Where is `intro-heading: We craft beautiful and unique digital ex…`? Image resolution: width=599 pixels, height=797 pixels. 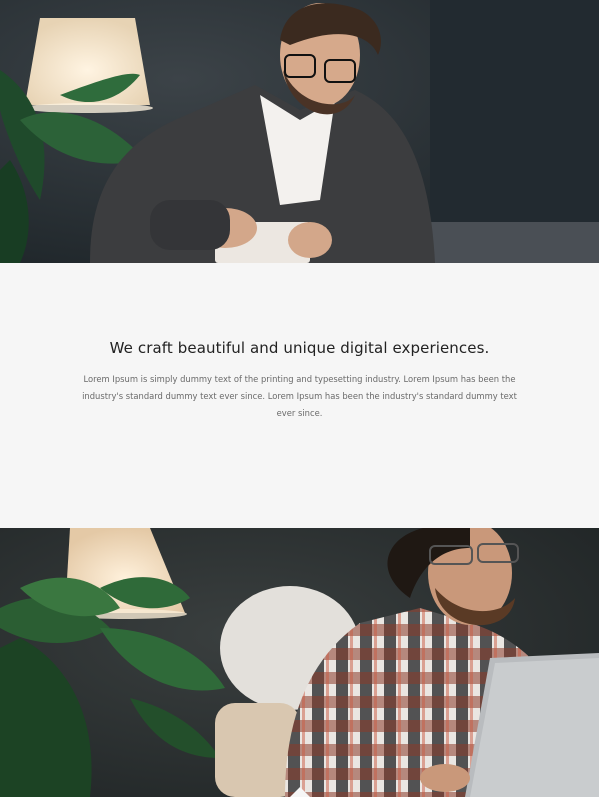 intro-heading: We craft beautiful and unique digital ex… is located at coordinates (299, 348).